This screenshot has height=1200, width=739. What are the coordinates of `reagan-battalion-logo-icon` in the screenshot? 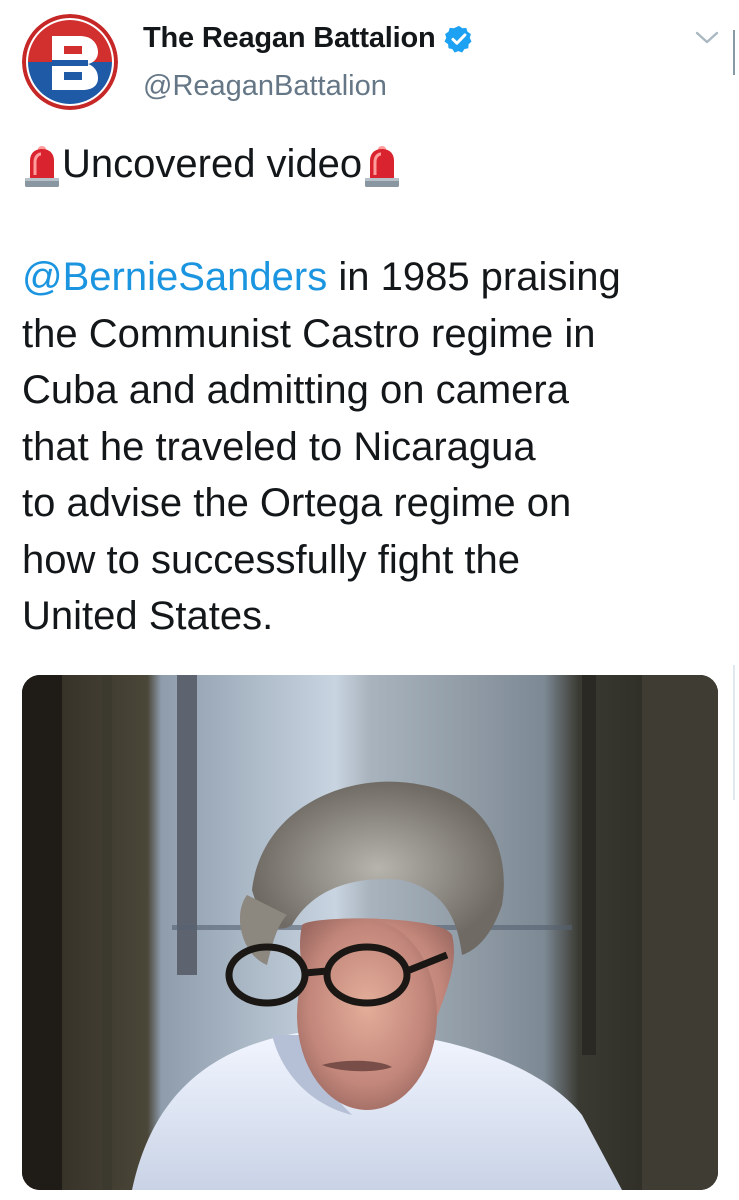 It's located at (70, 62).